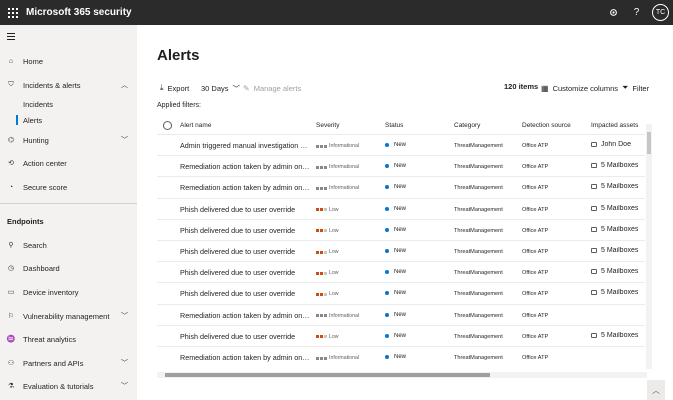 The height and width of the screenshot is (400, 673). I want to click on horizontal-scrollbar, so click(402, 375).